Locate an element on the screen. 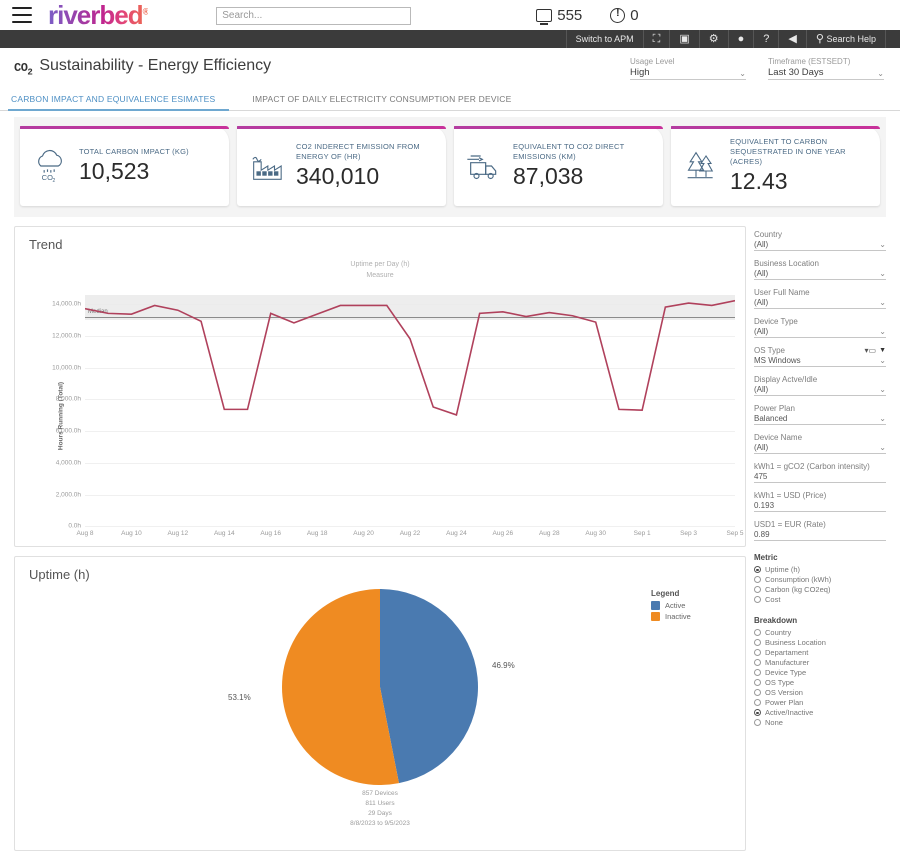 The image size is (900, 853). filter-device-type: Device Type (All) ⌄ is located at coordinates (820, 328).